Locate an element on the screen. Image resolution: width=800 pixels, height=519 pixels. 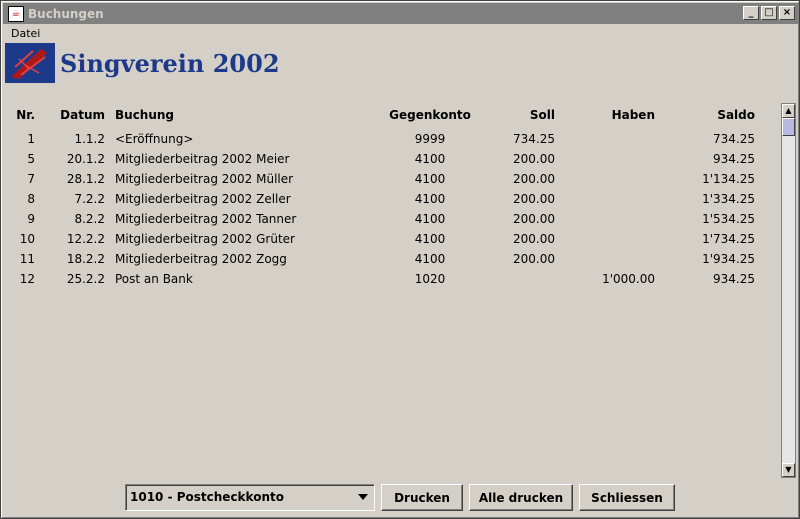
menu-bar: Datei is located at coordinates (401, 33).